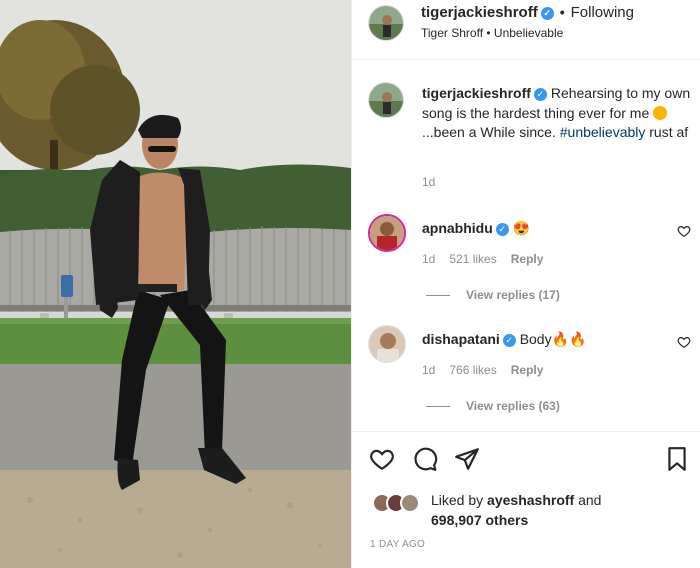  I want to click on comment-body: apnabhidu ✓ 😍, so click(476, 228).